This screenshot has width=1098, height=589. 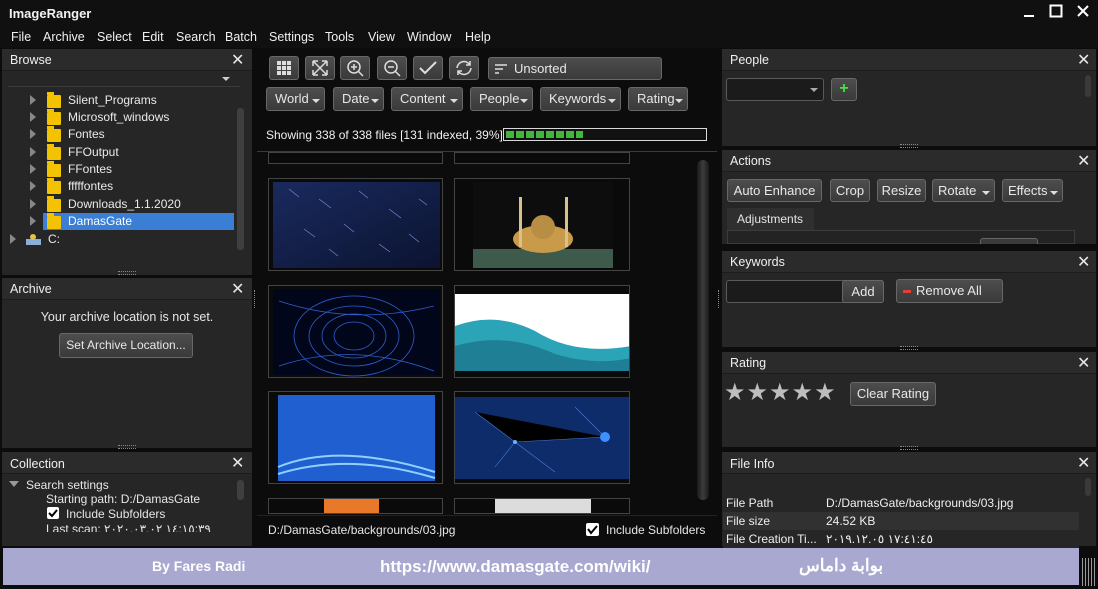 I want to click on menu-file: File, so click(x=21, y=37).